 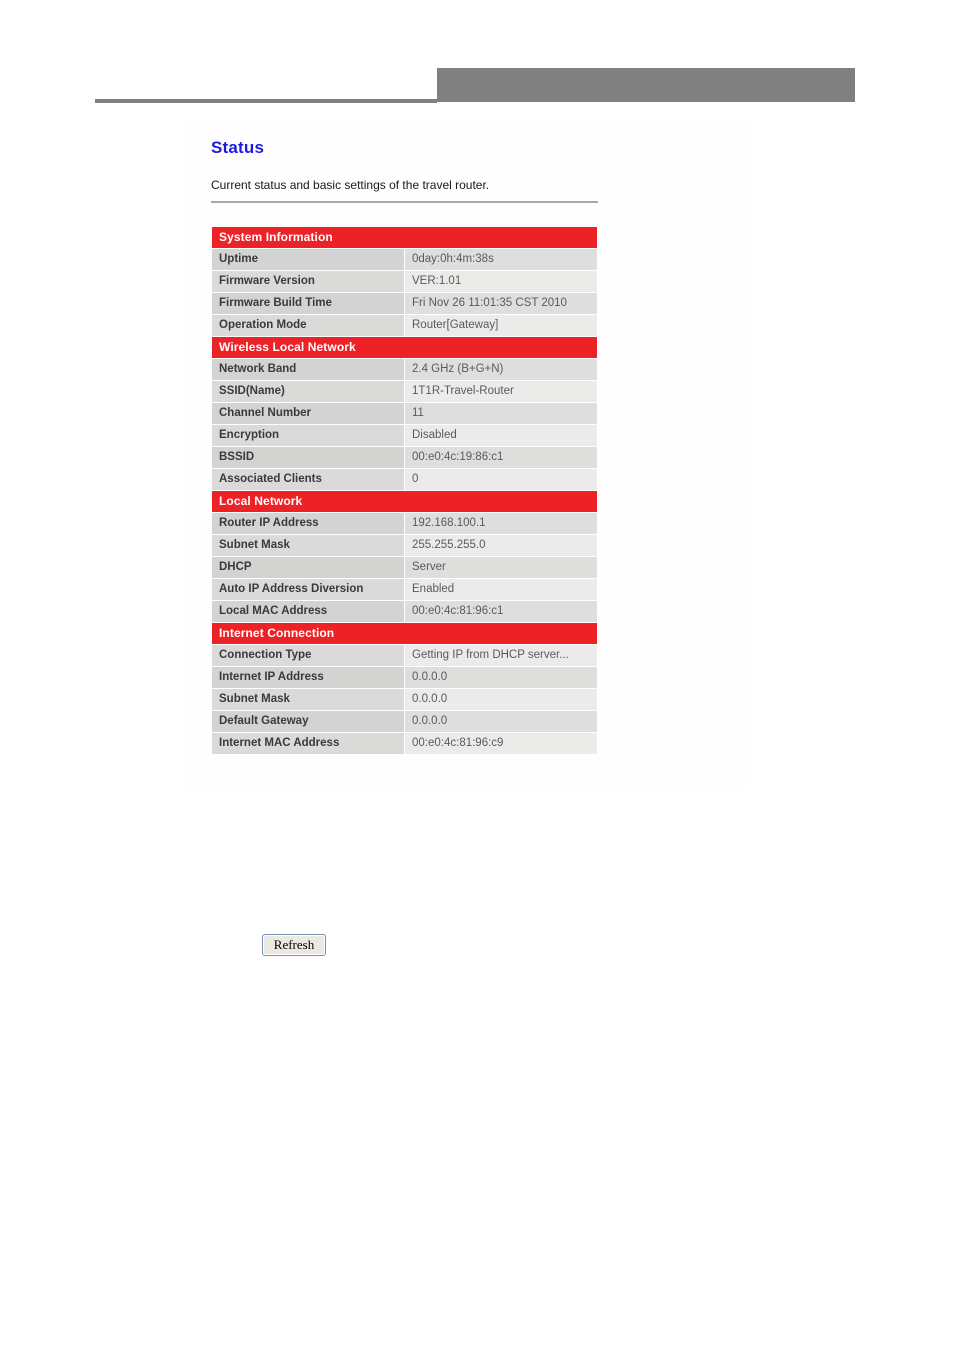 I want to click on section-header-label: Internet Connection, so click(x=404, y=633).